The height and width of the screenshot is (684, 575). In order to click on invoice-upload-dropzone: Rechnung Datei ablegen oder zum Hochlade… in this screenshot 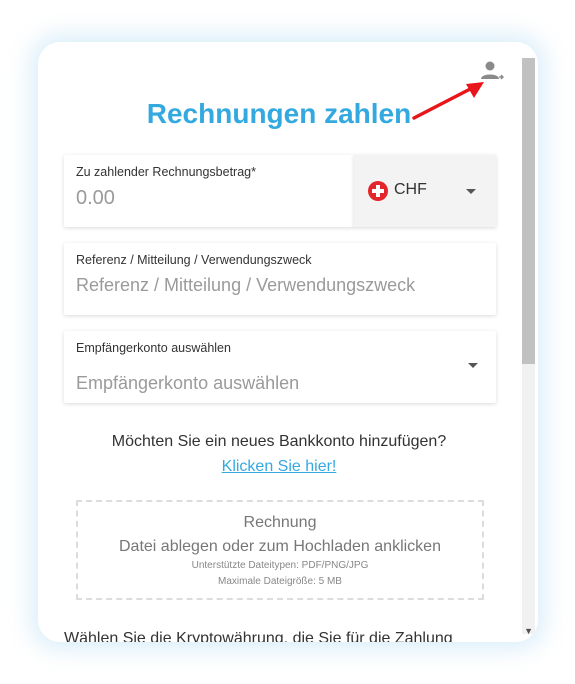, I will do `click(280, 550)`.